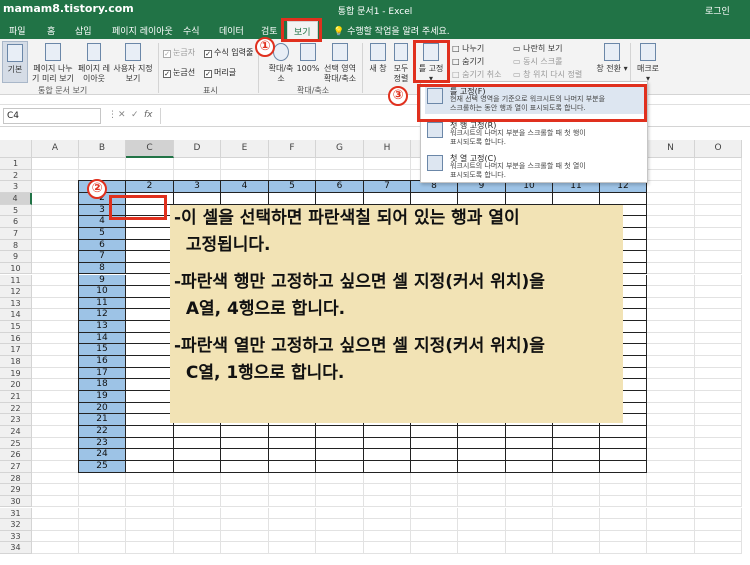 This screenshot has height=565, width=750. I want to click on row-header: 10, so click(16, 268).